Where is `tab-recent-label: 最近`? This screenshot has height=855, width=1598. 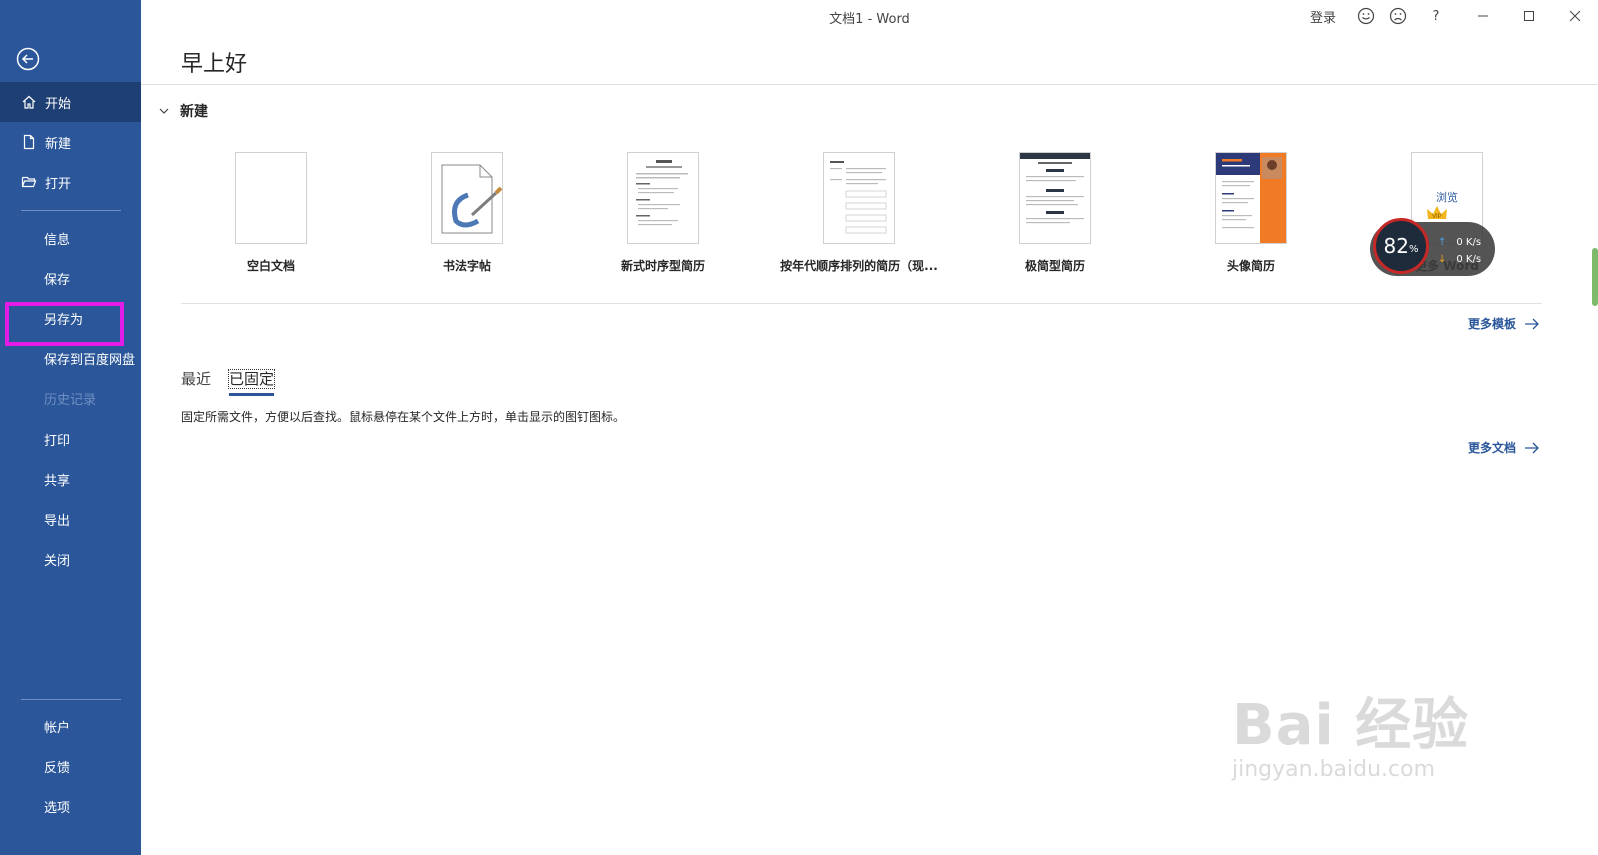
tab-recent-label: 最近 is located at coordinates (196, 379).